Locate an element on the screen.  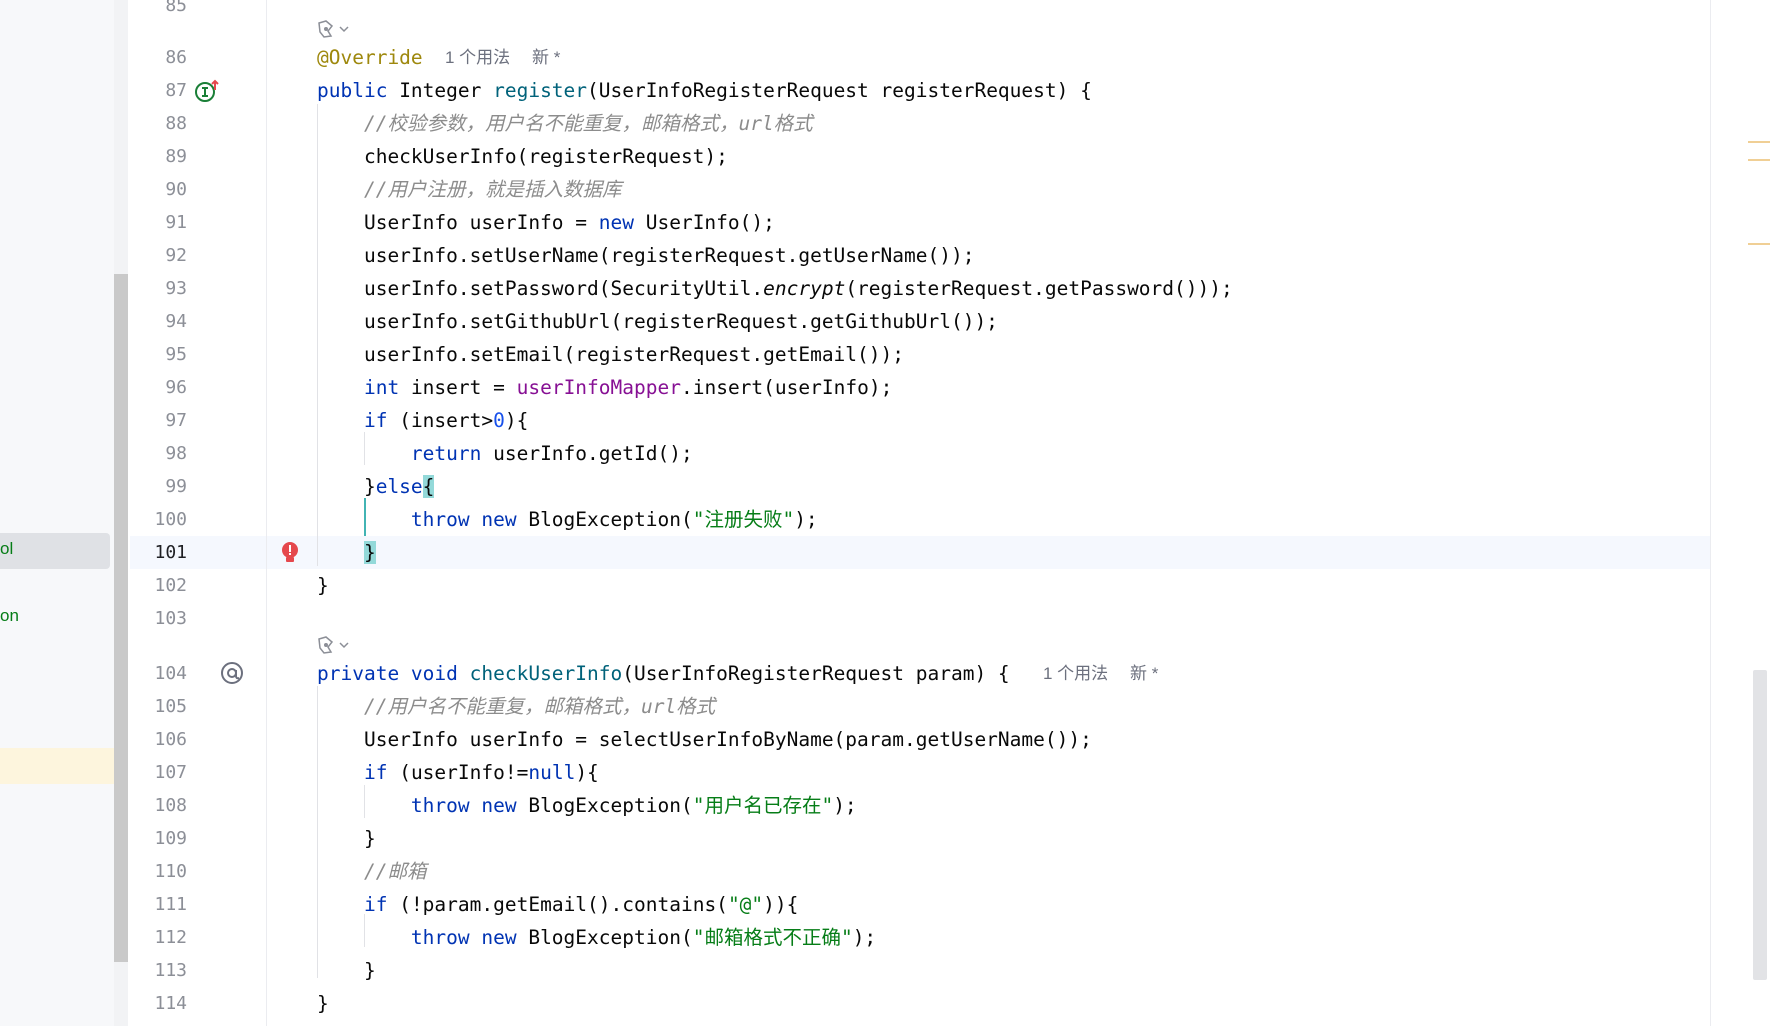
code-token: int is located at coordinates (387, 387).